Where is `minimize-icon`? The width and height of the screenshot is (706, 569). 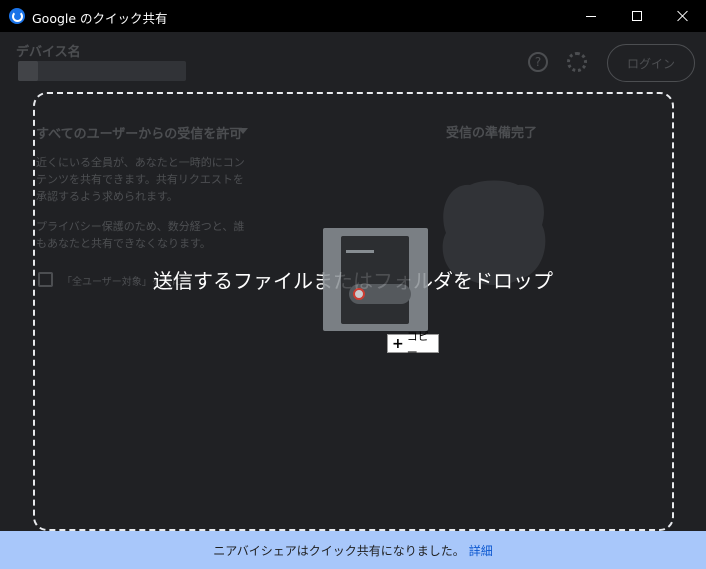 minimize-icon is located at coordinates (591, 16).